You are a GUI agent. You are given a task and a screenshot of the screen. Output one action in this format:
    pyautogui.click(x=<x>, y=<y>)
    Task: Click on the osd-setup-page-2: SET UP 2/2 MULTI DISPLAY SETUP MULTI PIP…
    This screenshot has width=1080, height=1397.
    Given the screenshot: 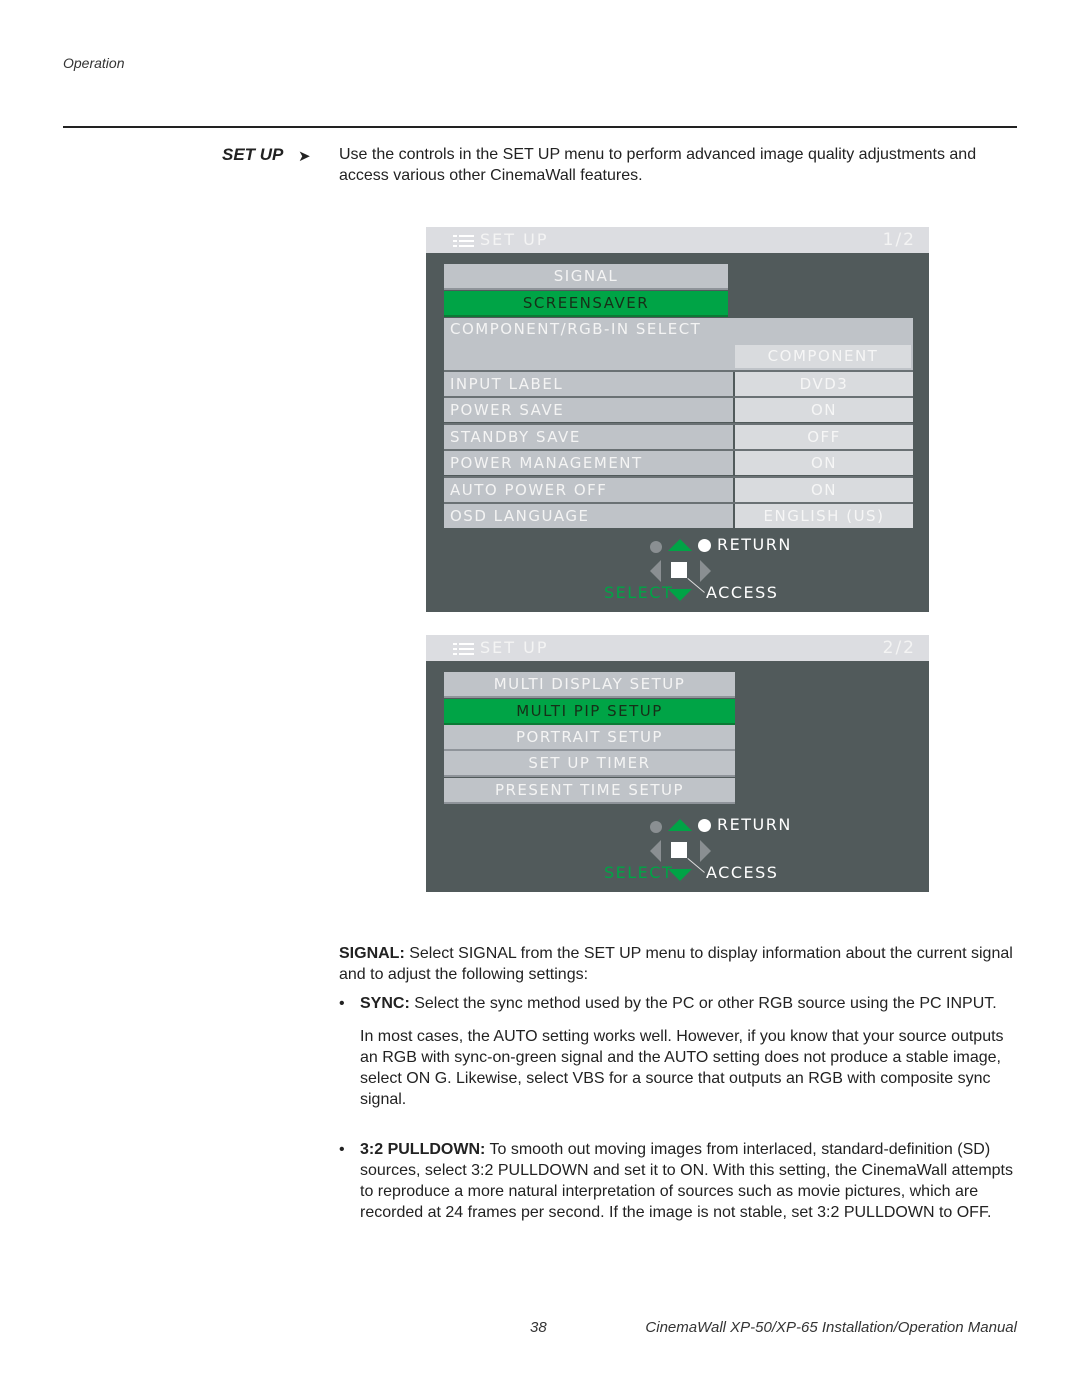 What is the action you would take?
    pyautogui.click(x=677, y=763)
    